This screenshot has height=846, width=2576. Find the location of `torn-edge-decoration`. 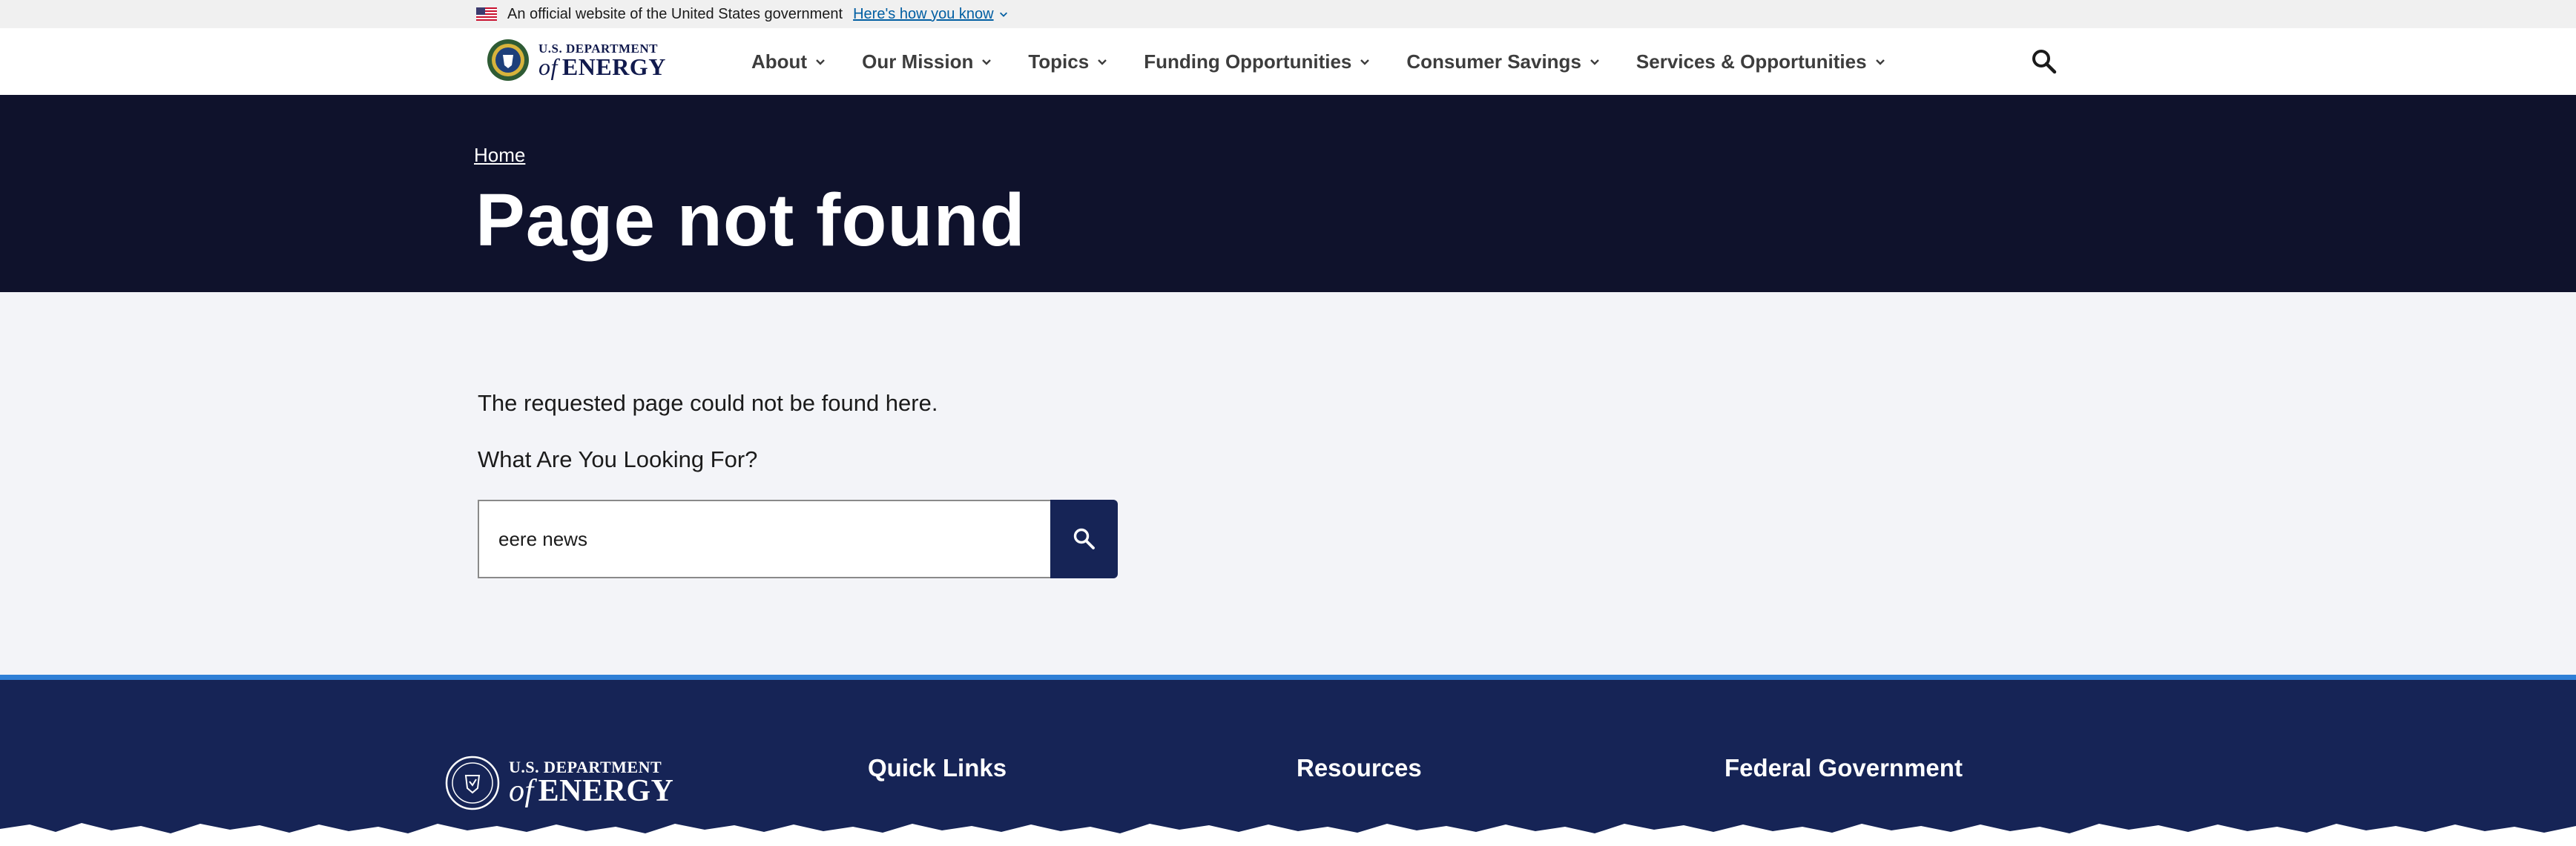

torn-edge-decoration is located at coordinates (1288, 834).